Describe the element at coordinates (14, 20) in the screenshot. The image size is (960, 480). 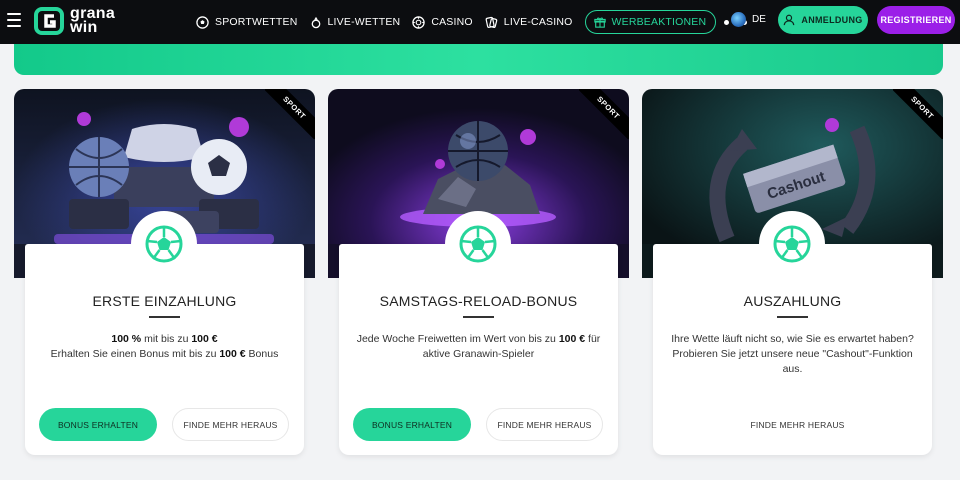
I see `menu-icon` at that location.